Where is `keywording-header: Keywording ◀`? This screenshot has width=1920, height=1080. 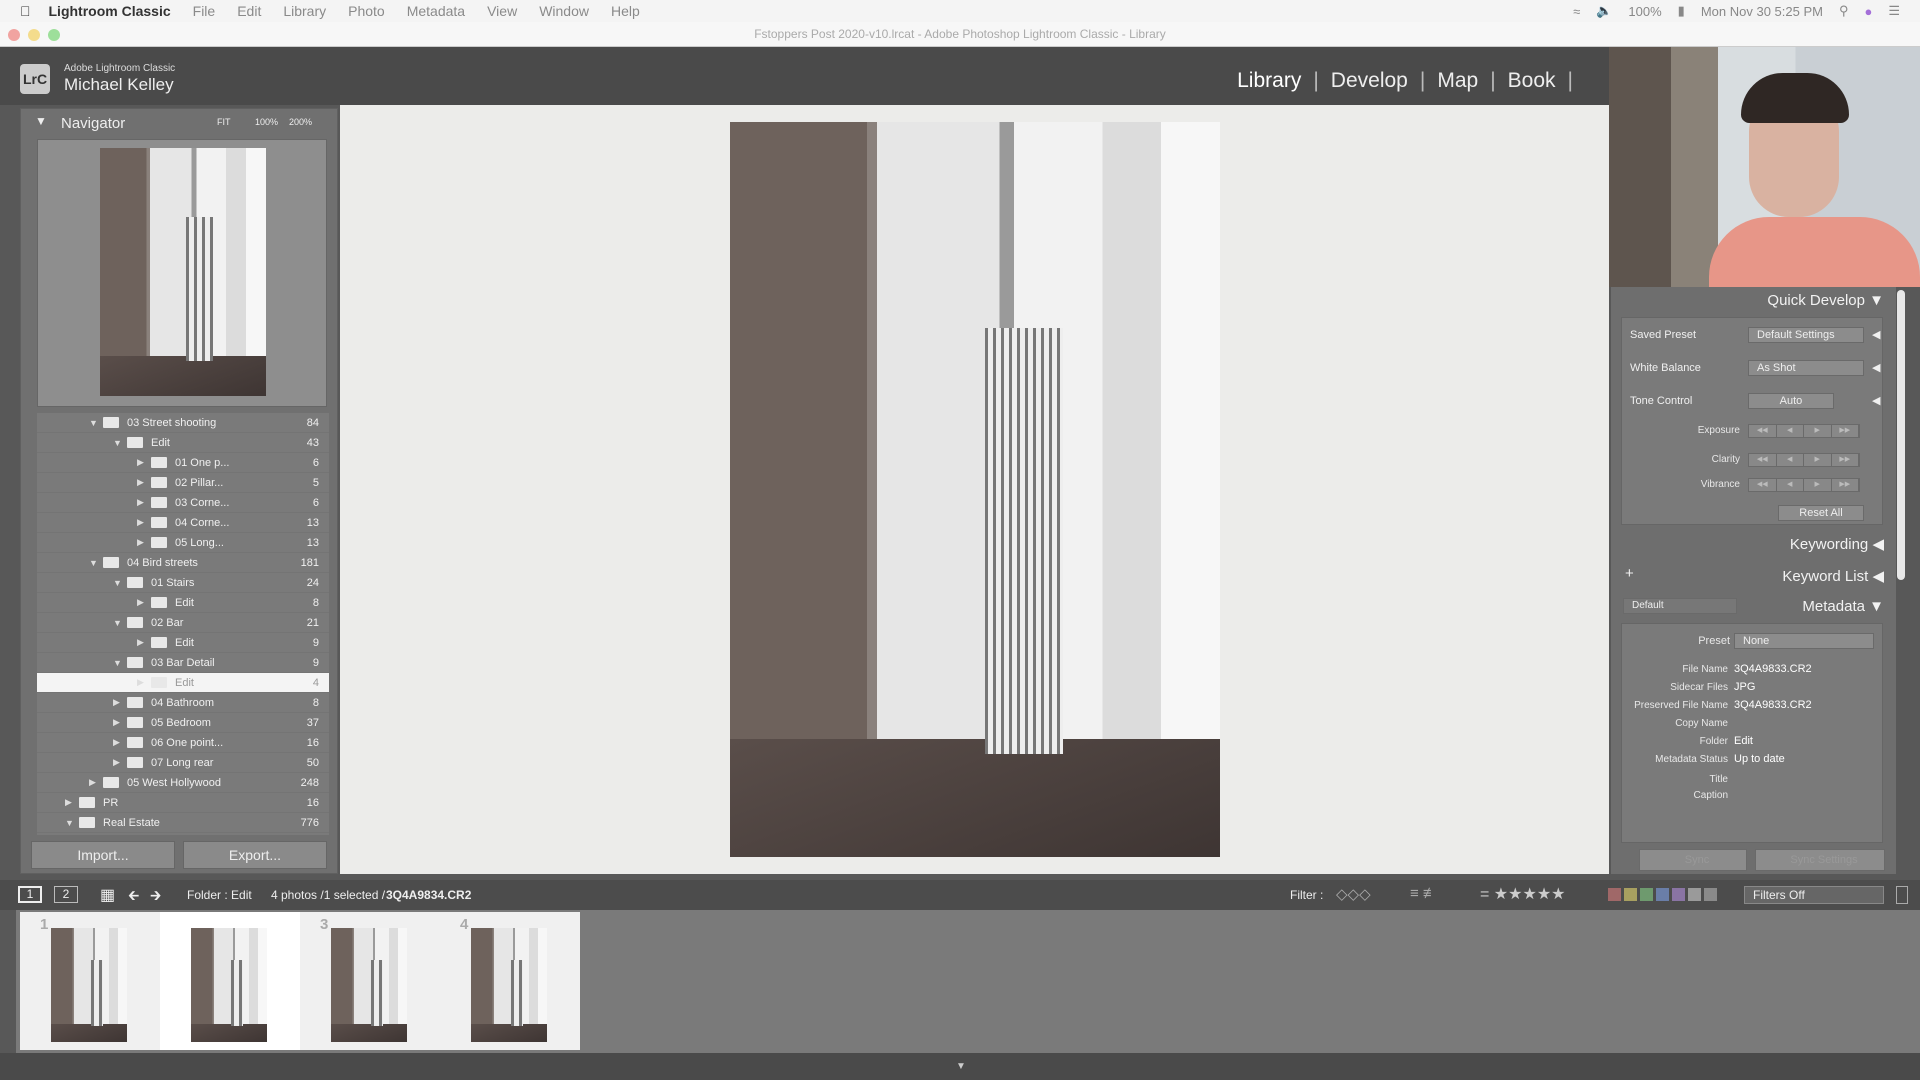 keywording-header: Keywording ◀ is located at coordinates (1837, 544).